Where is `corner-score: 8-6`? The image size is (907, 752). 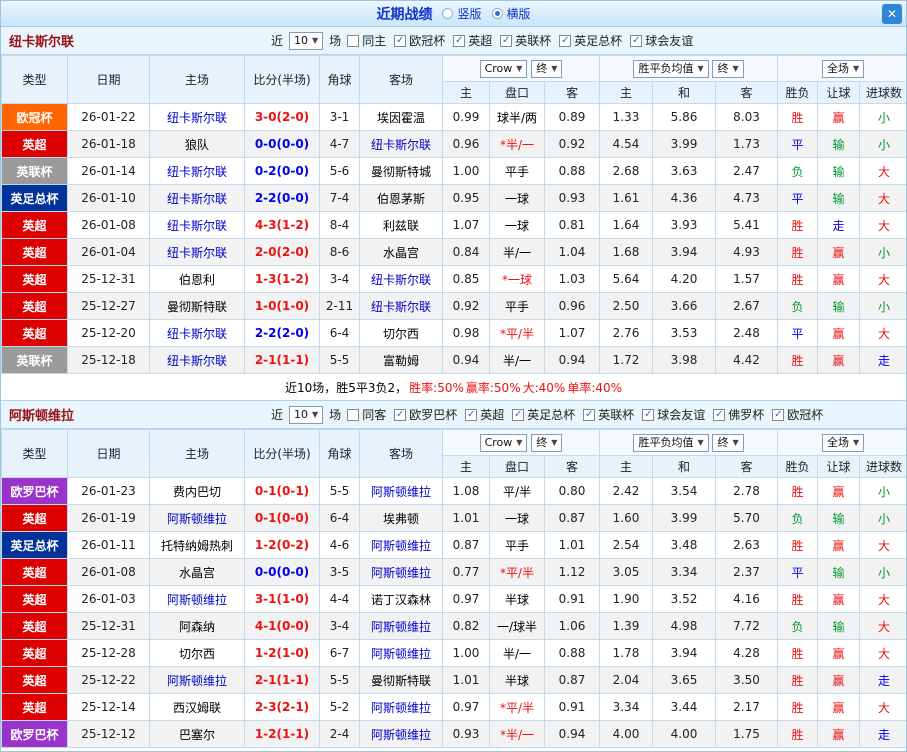 corner-score: 8-6 is located at coordinates (339, 252).